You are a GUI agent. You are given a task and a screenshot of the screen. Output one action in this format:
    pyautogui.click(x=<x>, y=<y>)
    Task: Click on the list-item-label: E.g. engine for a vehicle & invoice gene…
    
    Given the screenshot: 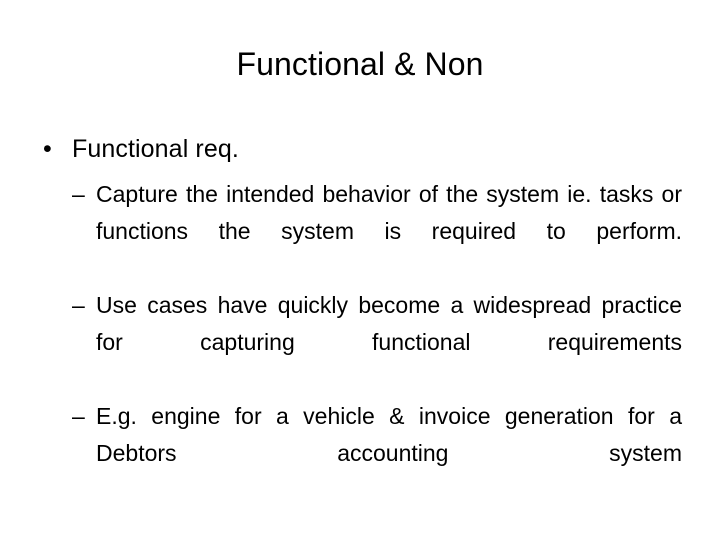 What is the action you would take?
    pyautogui.click(x=389, y=434)
    